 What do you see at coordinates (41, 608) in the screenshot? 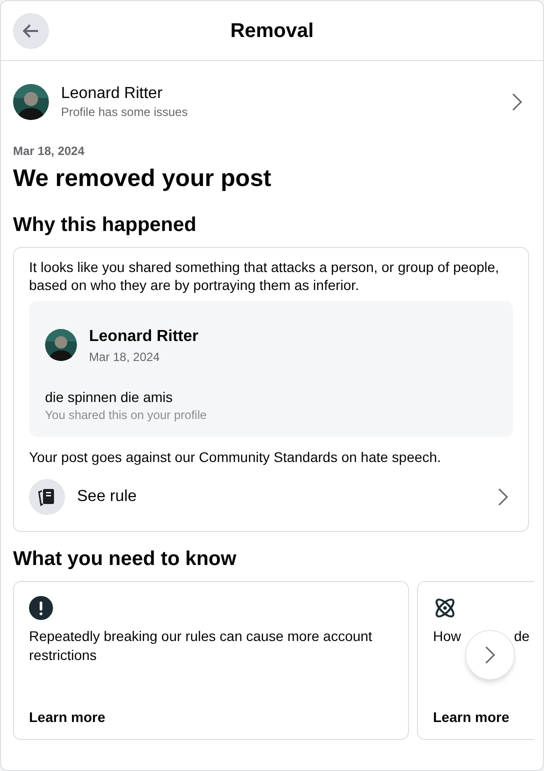
I see `exclamation-icon` at bounding box center [41, 608].